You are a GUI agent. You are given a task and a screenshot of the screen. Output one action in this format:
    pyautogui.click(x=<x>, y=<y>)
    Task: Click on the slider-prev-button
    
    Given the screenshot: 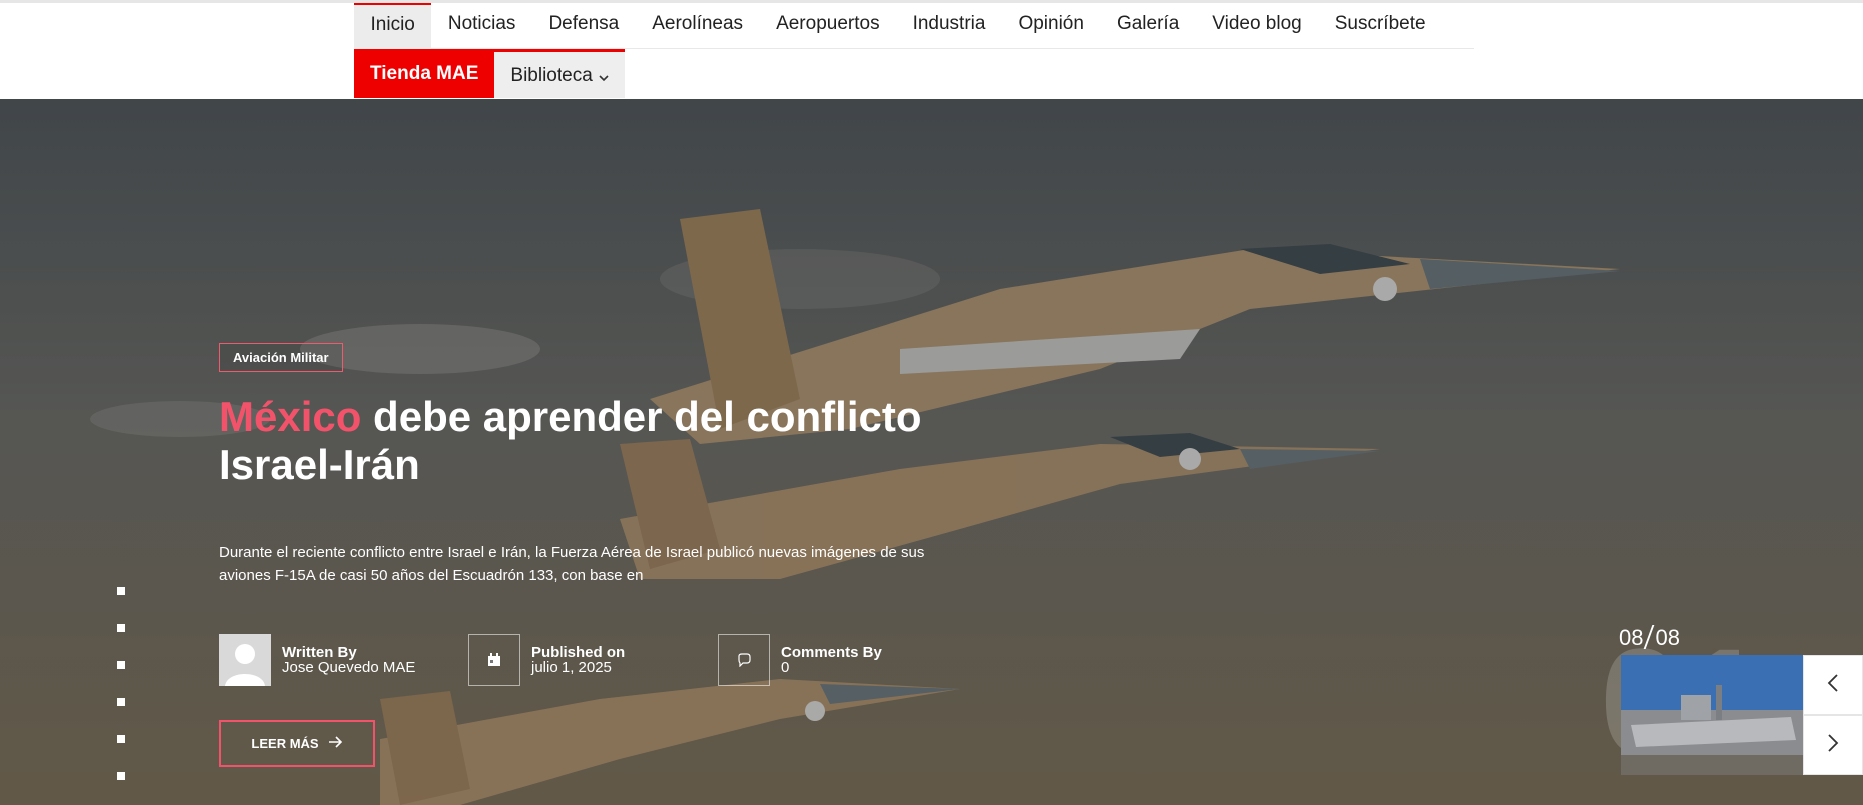 What is the action you would take?
    pyautogui.click(x=1833, y=685)
    